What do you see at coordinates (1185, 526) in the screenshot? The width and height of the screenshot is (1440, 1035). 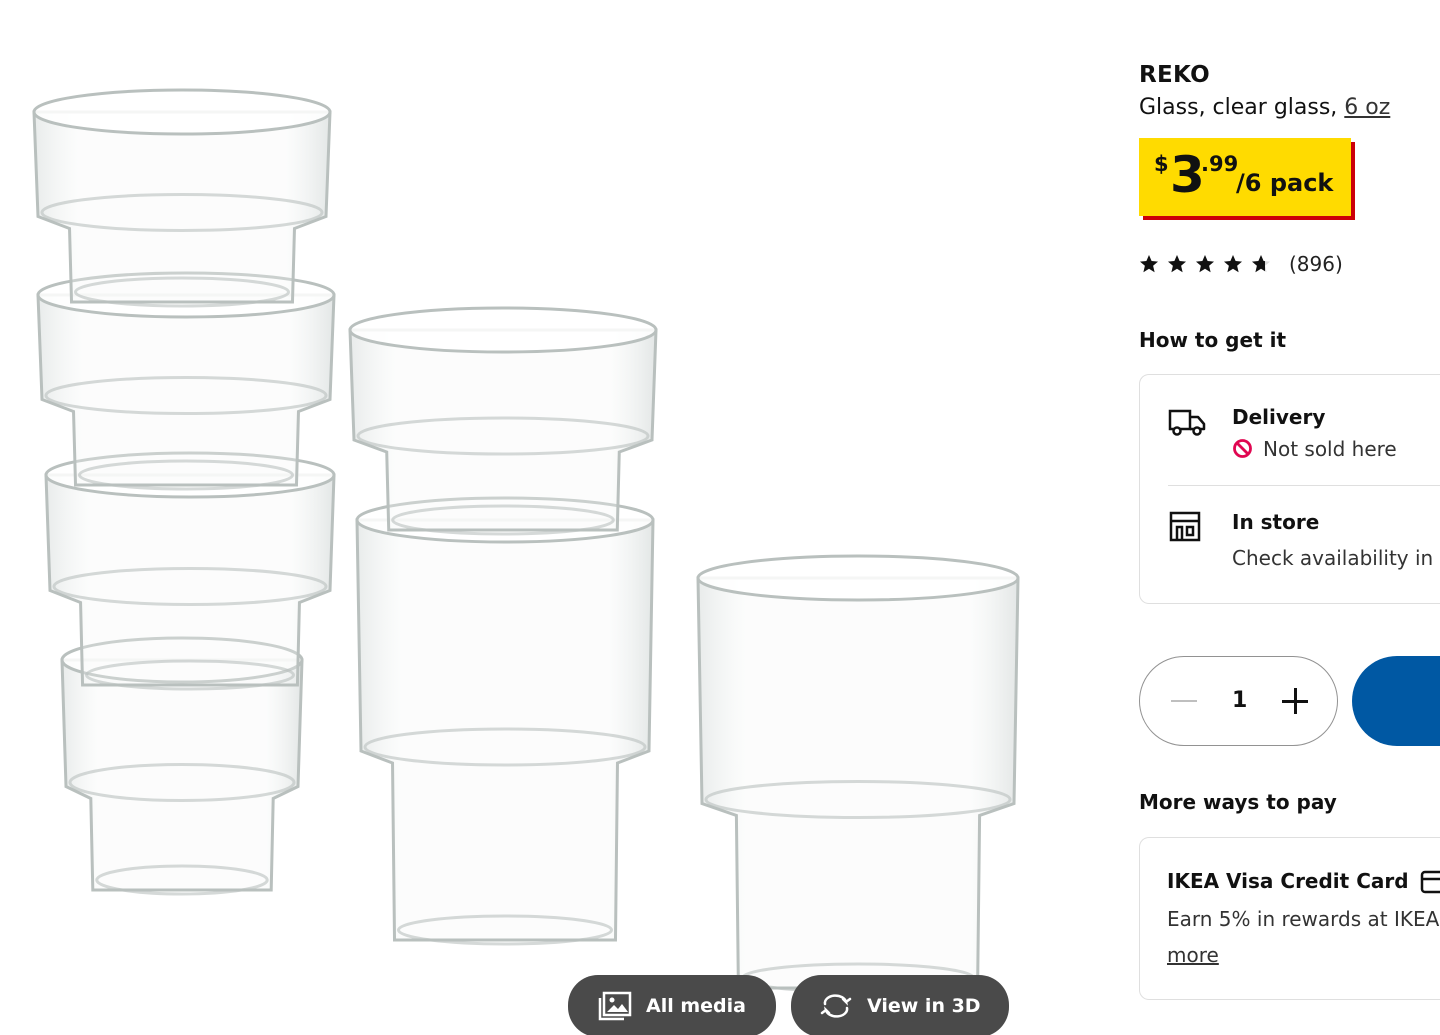 I see `store-icon` at bounding box center [1185, 526].